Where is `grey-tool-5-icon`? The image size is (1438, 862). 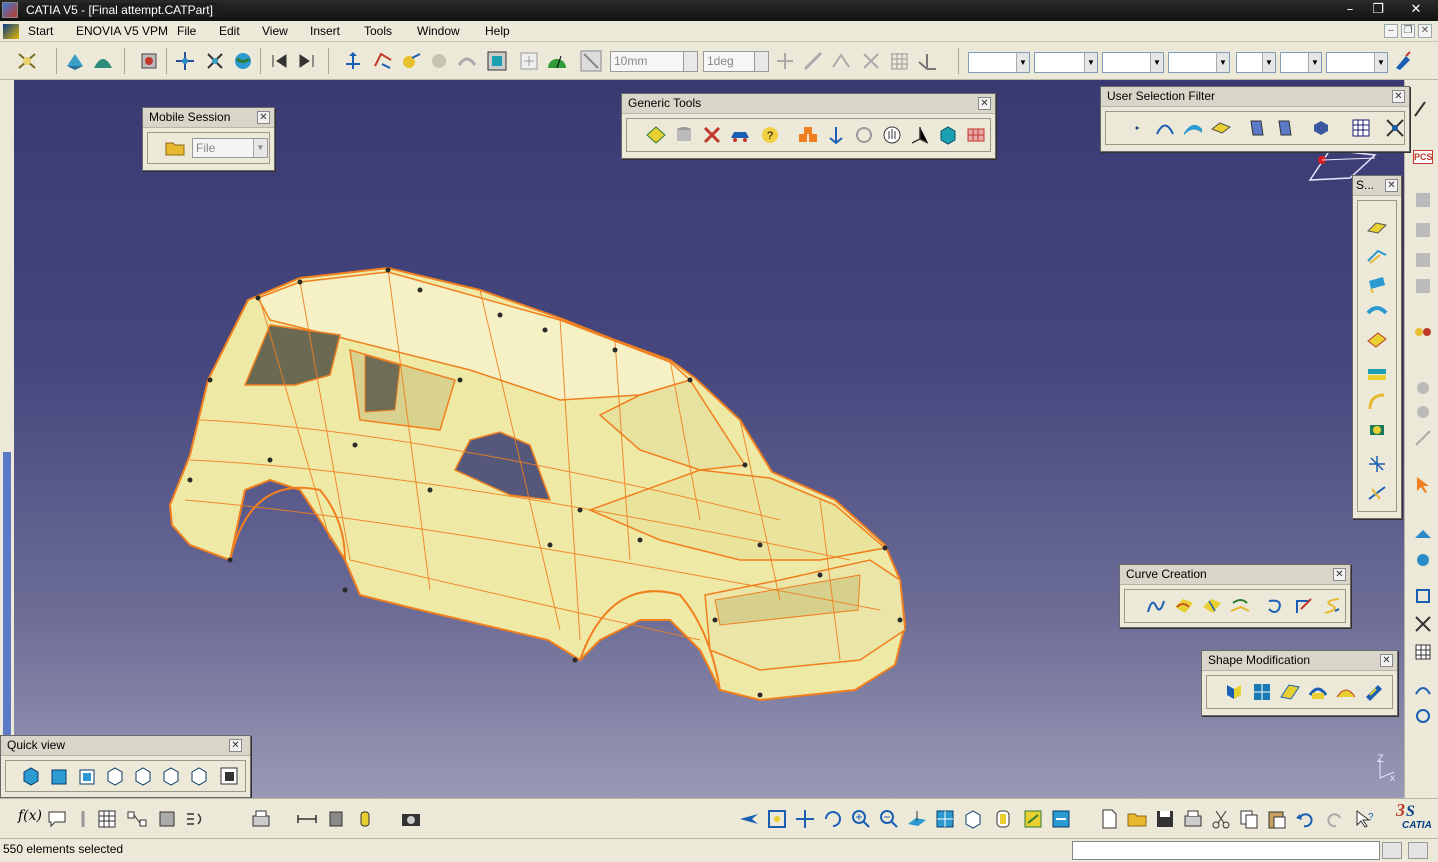
grey-tool-5-icon is located at coordinates (1423, 388).